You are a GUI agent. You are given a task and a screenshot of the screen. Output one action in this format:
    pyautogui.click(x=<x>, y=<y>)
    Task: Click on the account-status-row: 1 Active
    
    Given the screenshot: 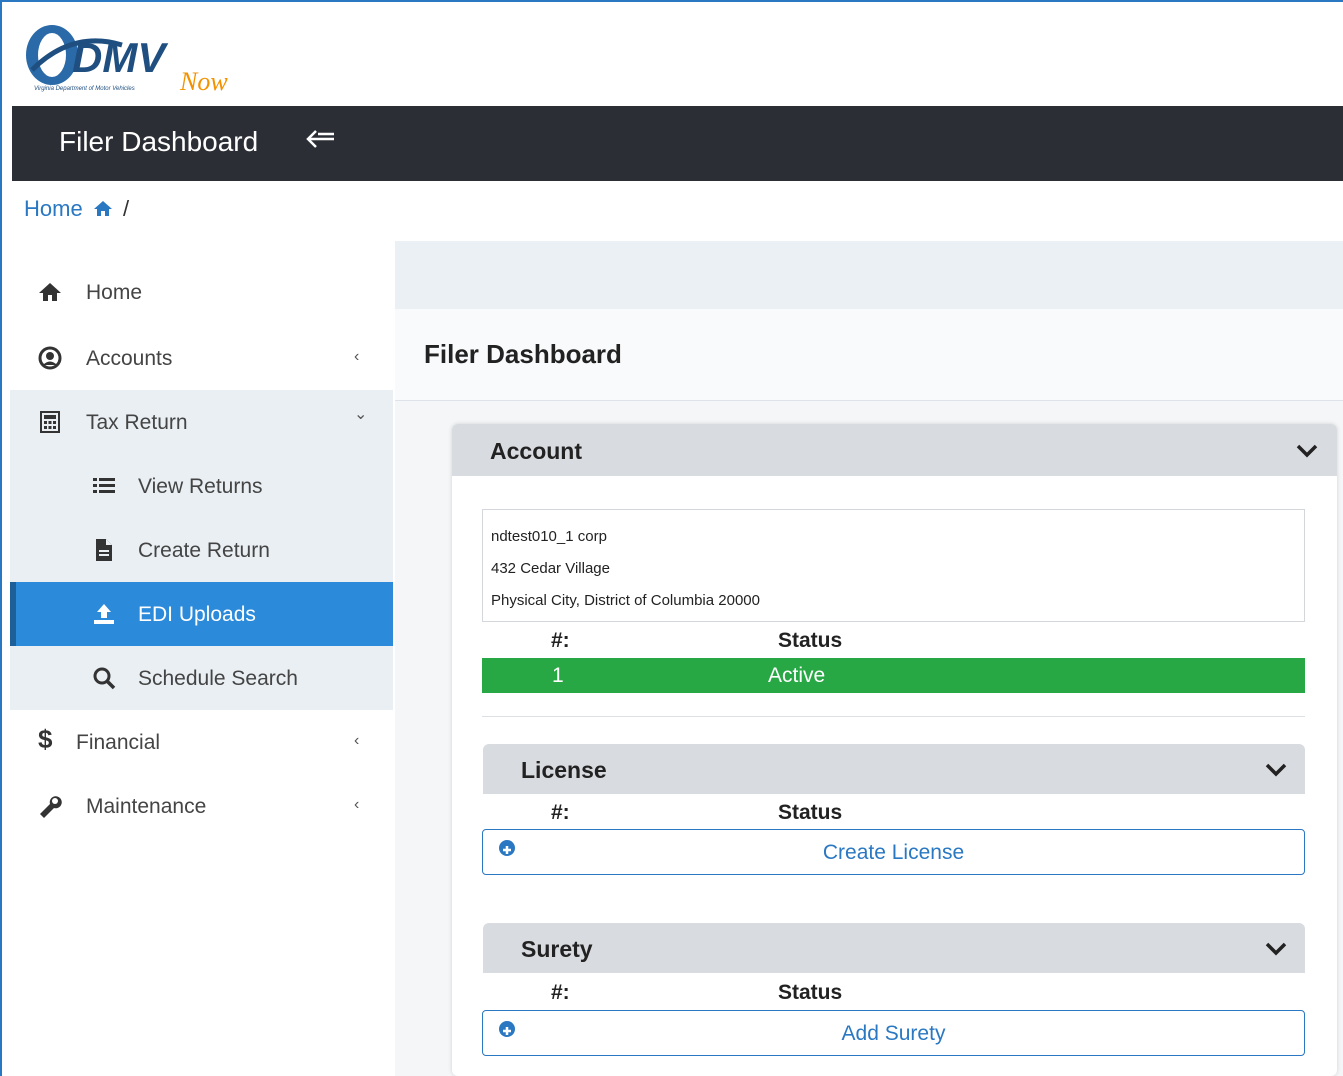 What is the action you would take?
    pyautogui.click(x=893, y=675)
    